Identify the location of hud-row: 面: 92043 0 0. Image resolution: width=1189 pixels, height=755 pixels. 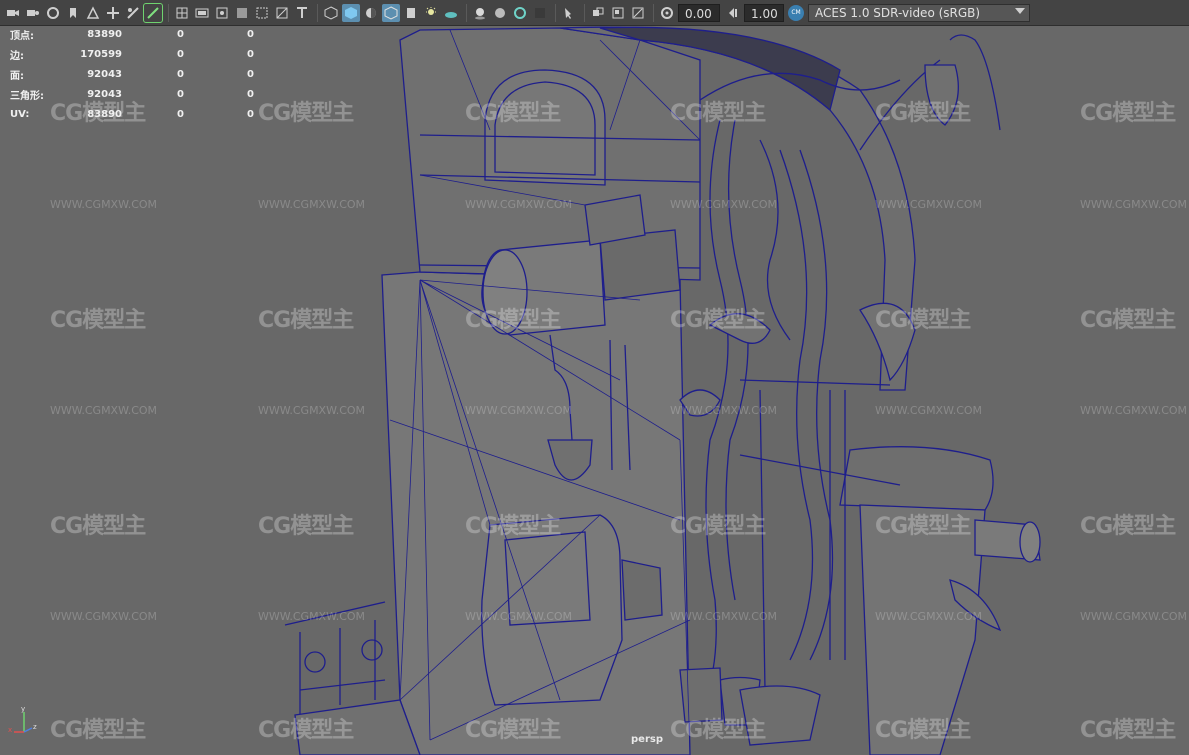
(132, 74).